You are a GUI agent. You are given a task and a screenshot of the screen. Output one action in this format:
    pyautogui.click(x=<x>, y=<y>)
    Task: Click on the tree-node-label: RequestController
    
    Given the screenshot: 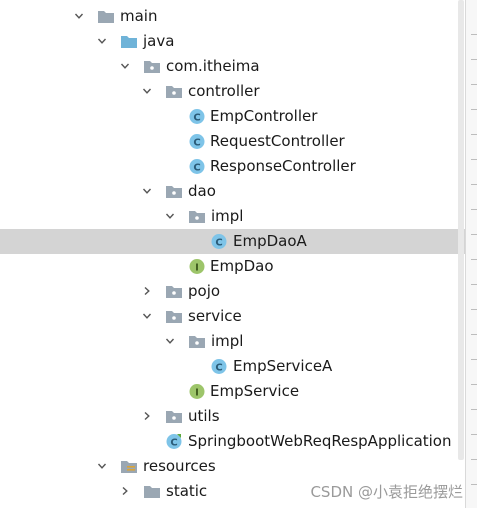 What is the action you would take?
    pyautogui.click(x=277, y=141)
    